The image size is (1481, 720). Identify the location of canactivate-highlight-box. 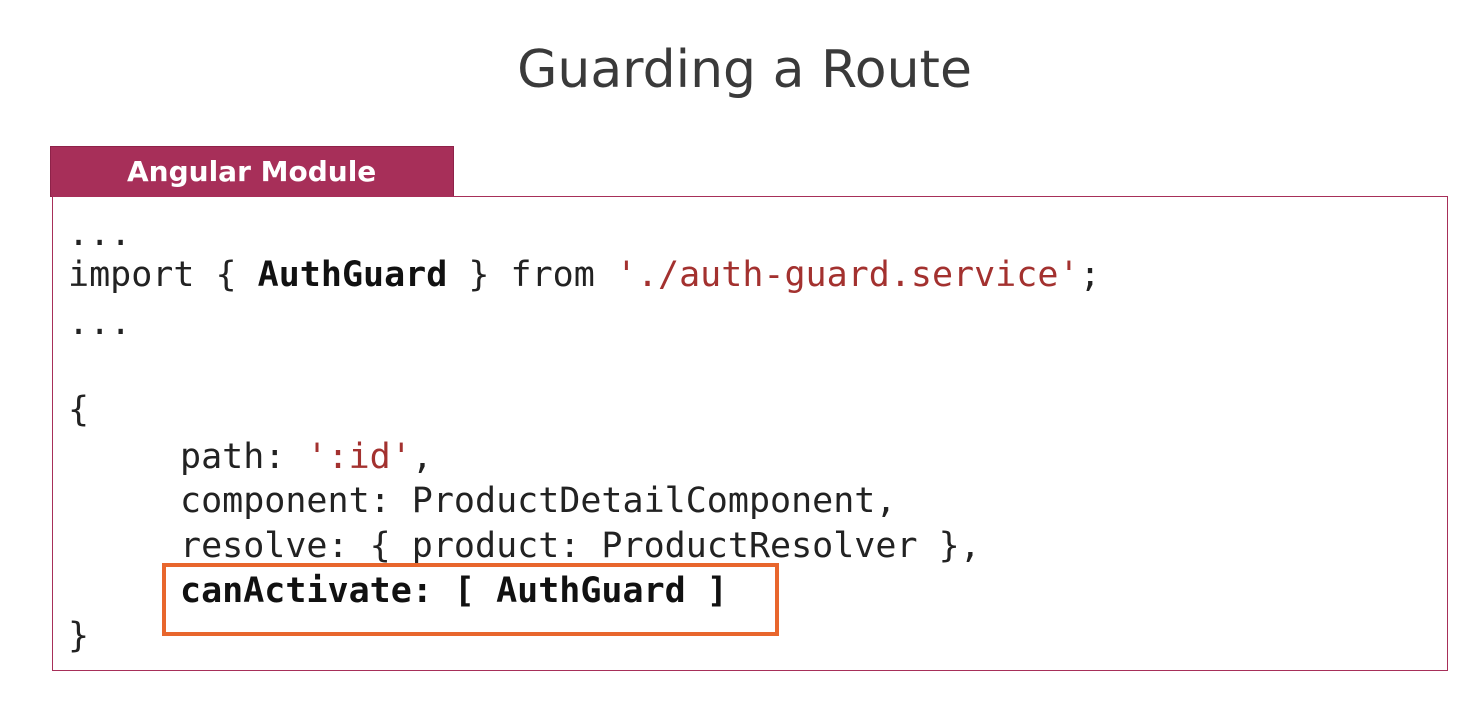
(470, 599).